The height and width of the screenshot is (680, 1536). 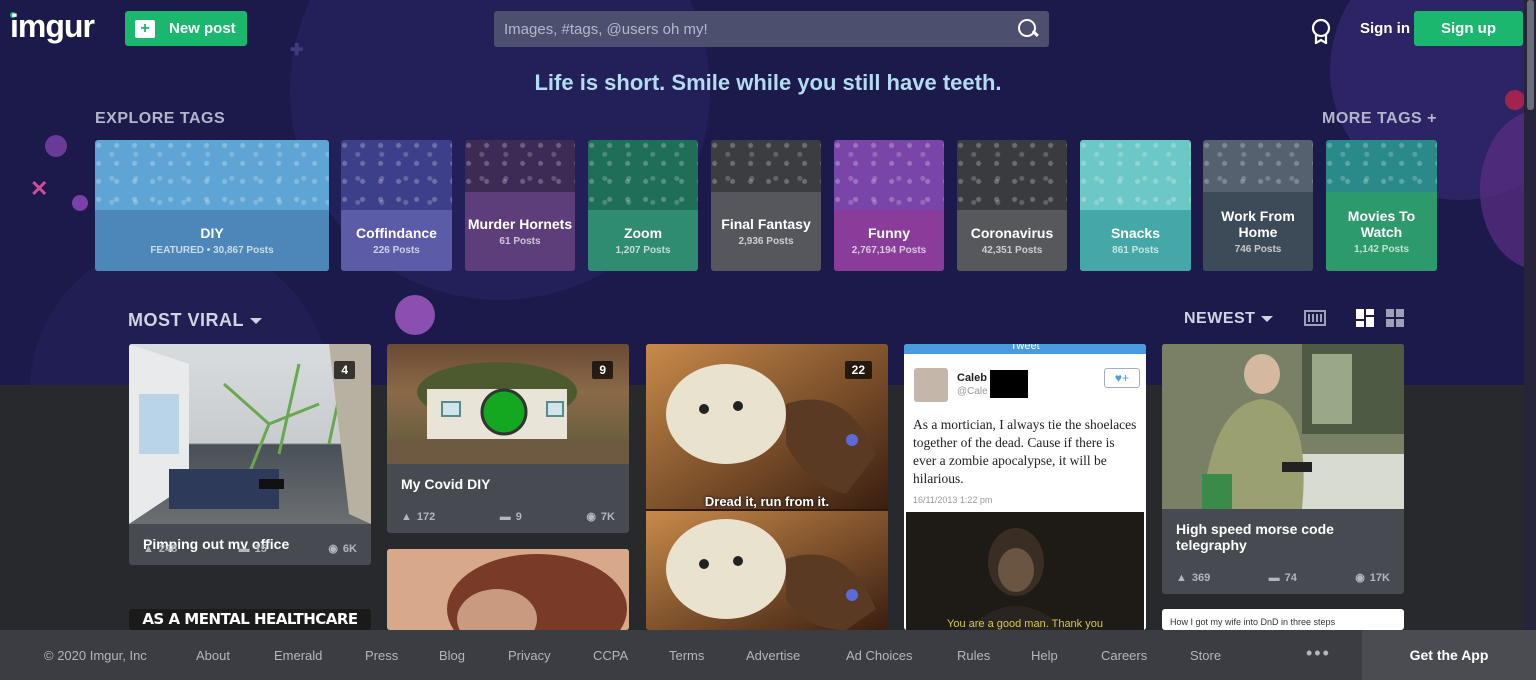 I want to click on search-input, so click(x=760, y=29).